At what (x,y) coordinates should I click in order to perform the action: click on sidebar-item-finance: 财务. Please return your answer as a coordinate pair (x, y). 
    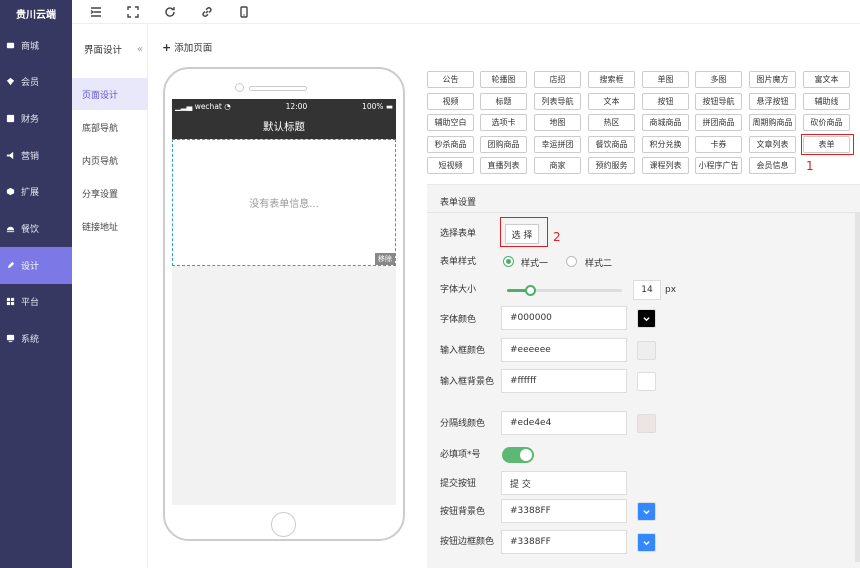
    Looking at the image, I should click on (36, 118).